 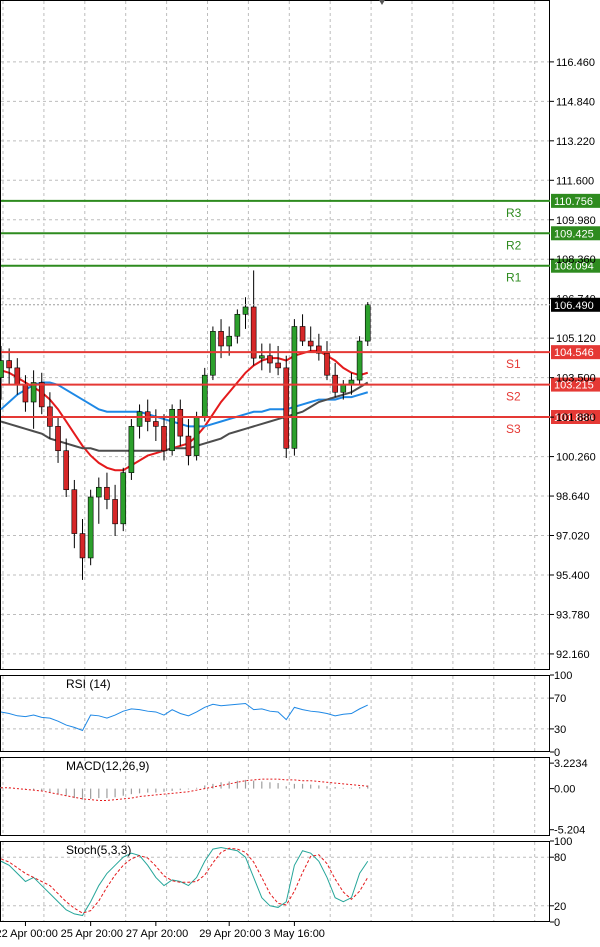 What do you see at coordinates (563, 676) in the screenshot?
I see `rsi-axis-tick-label: 100` at bounding box center [563, 676].